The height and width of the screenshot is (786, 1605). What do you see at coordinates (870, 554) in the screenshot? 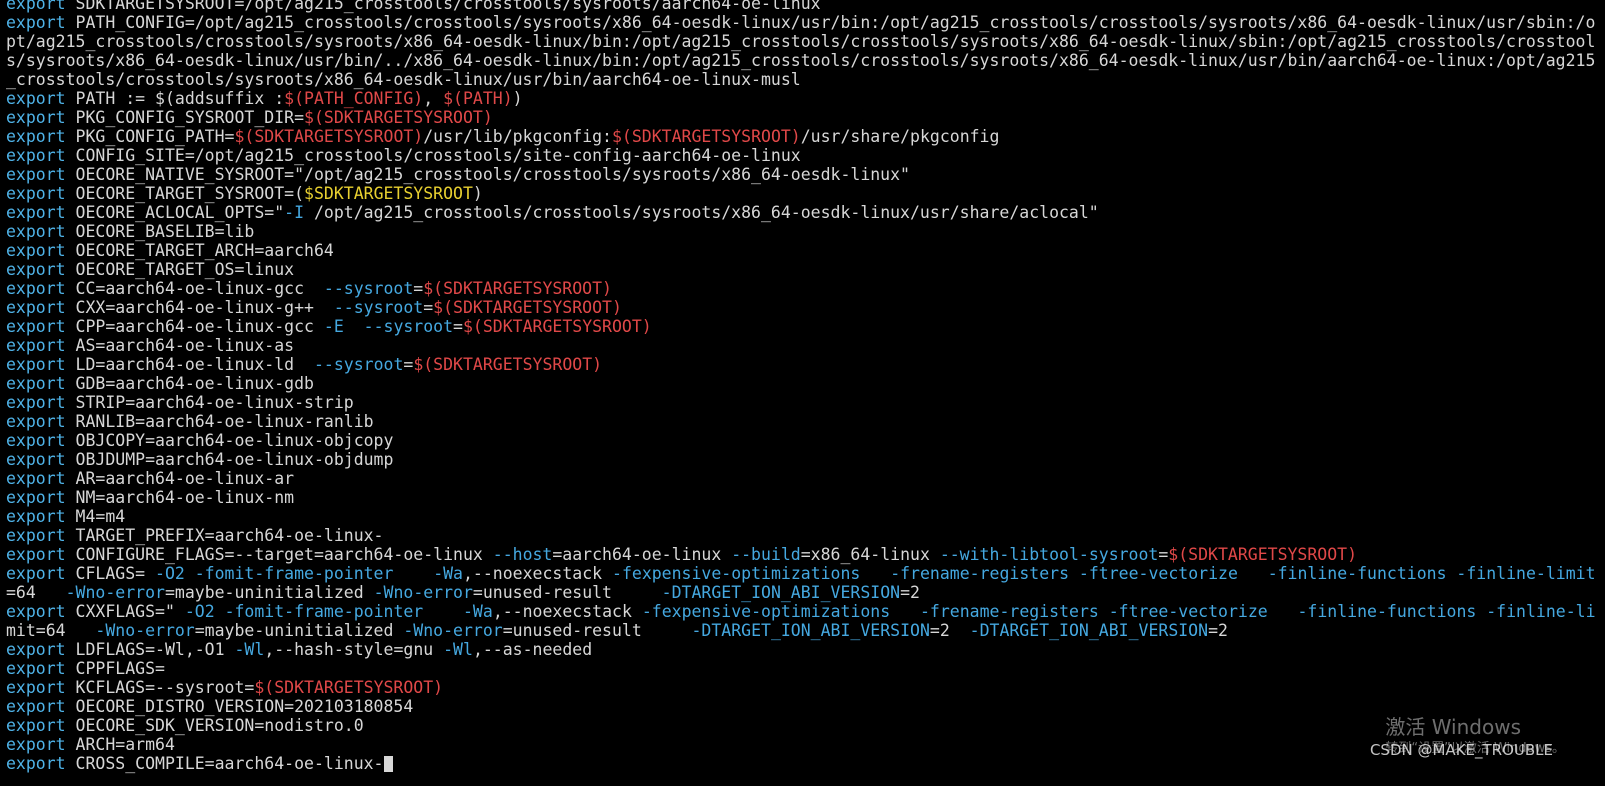
I see `terminal-token: =x86_64-linux` at bounding box center [870, 554].